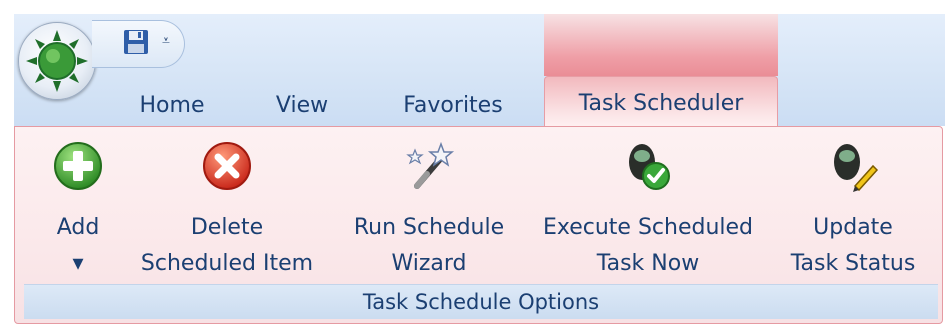 This screenshot has width=945, height=325. Describe the element at coordinates (227, 227) in the screenshot. I see `delete-label-line1: Delete` at that location.